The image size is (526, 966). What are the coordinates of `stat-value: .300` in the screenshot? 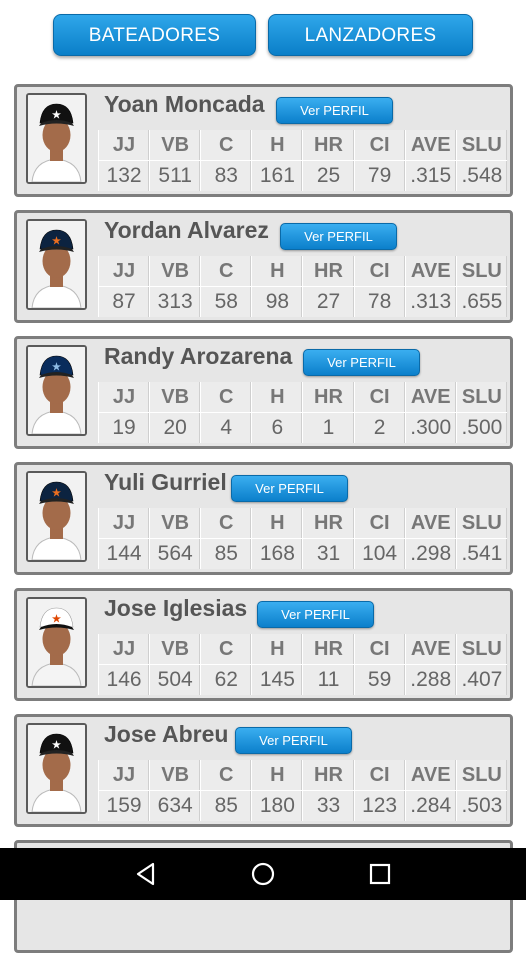 It's located at (430, 427).